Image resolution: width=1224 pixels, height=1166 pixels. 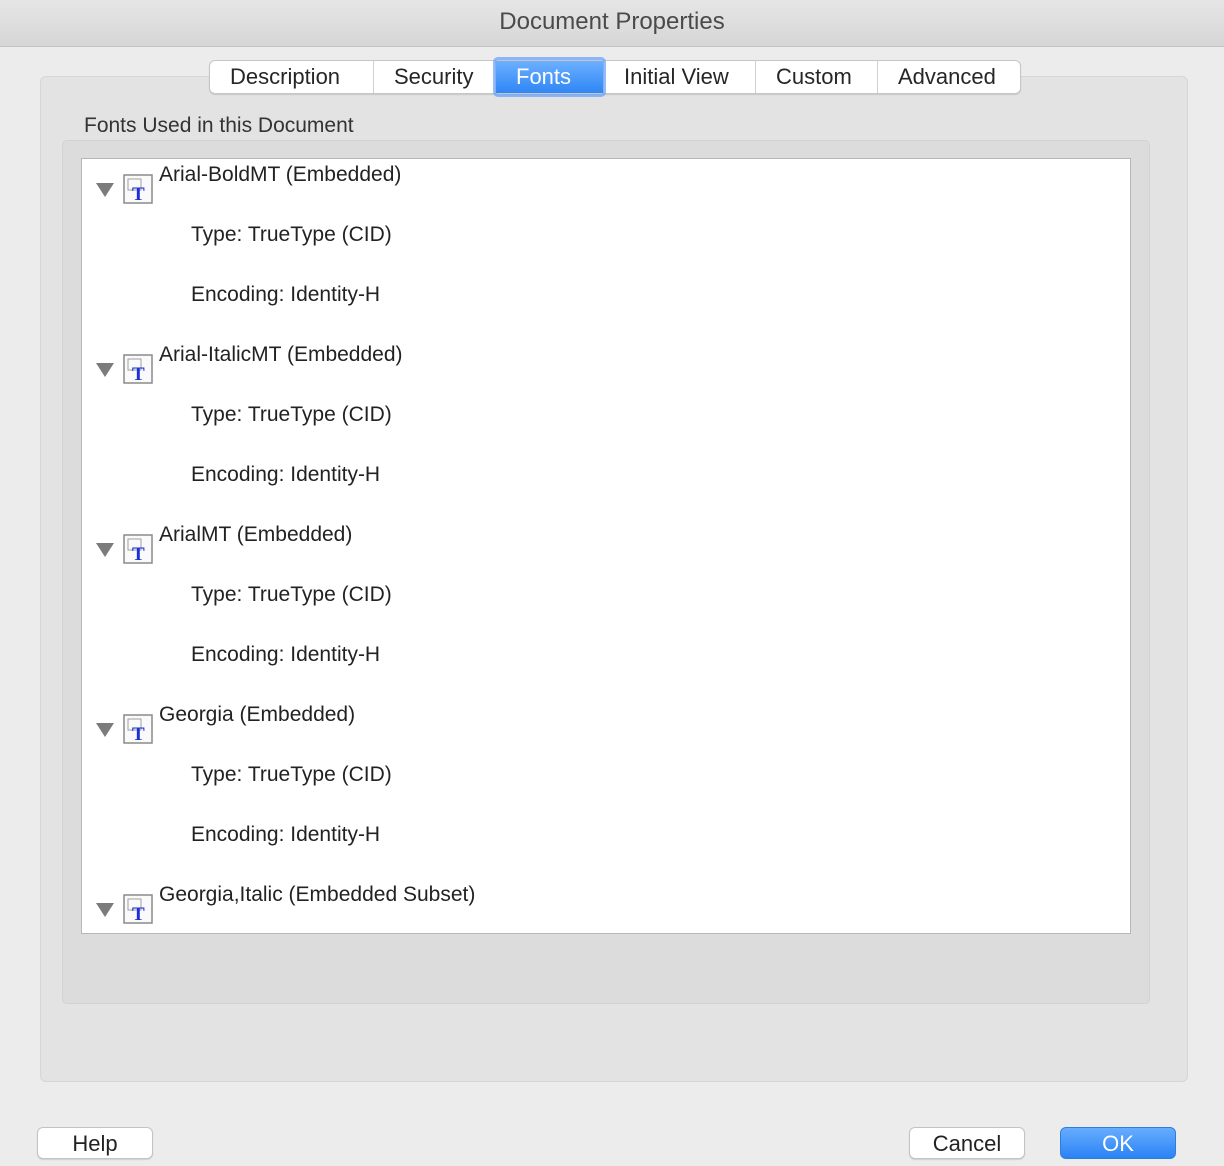 I want to click on font-name: Arial-ItalicMT (Embedded), so click(x=281, y=354).